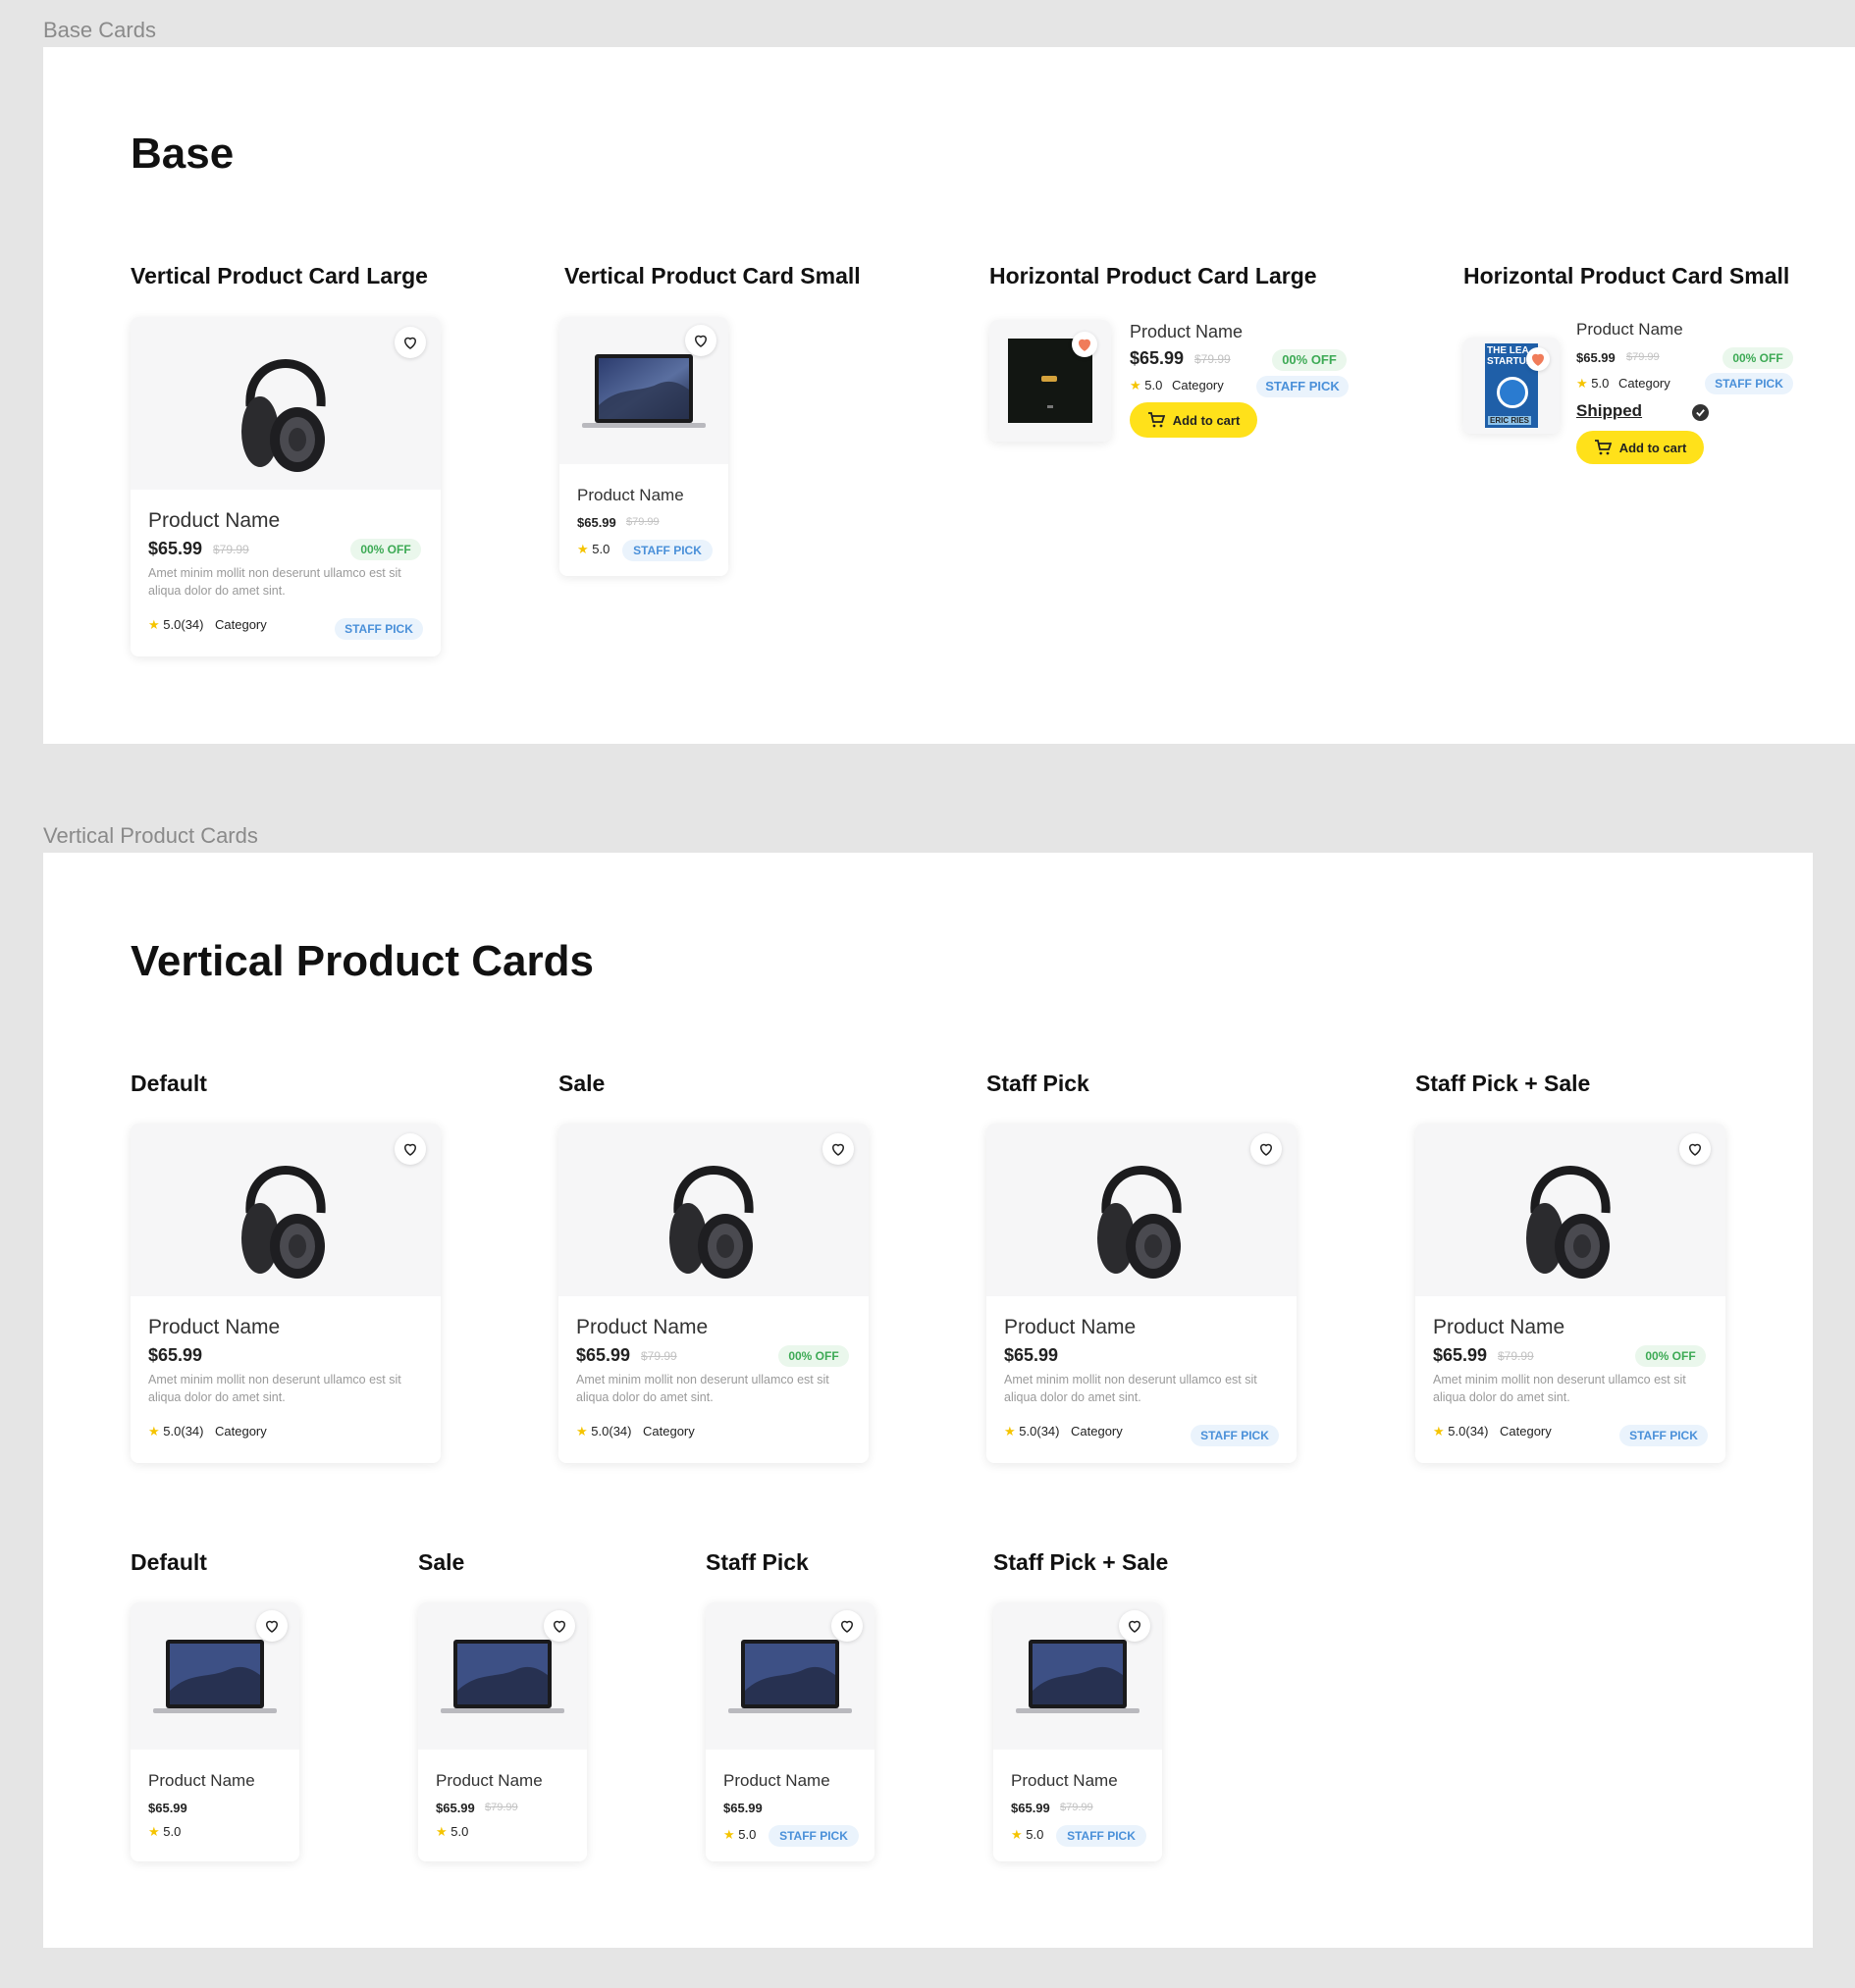 This screenshot has height=1988, width=1855. What do you see at coordinates (1037, 1084) in the screenshot?
I see `subtitle-staff-pick: Staff Pick` at bounding box center [1037, 1084].